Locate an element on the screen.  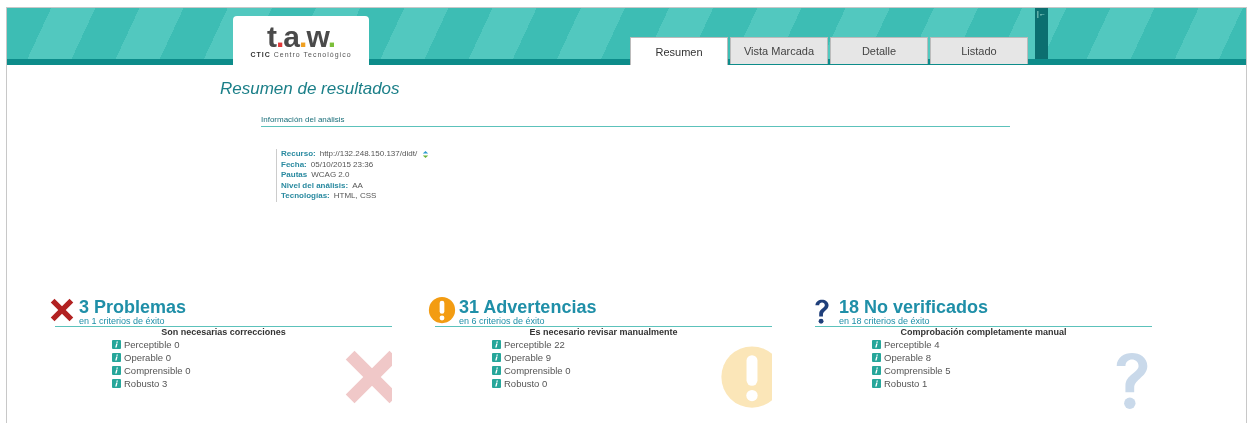
summary-title: 31 Advertencias is located at coordinates (528, 306).